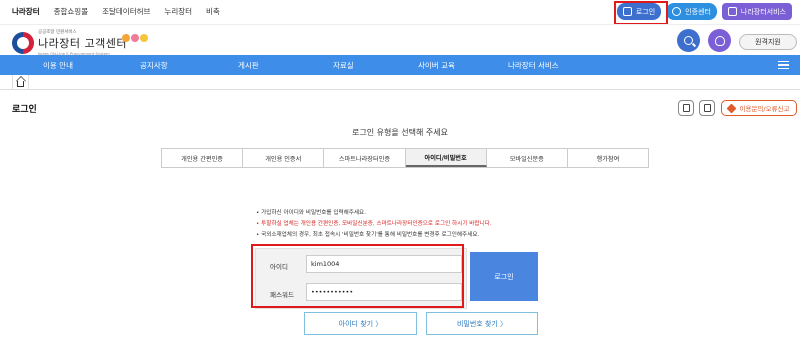  Describe the element at coordinates (533, 65) in the screenshot. I see `nav-item-nara-service: 나라장터 서비스` at that location.